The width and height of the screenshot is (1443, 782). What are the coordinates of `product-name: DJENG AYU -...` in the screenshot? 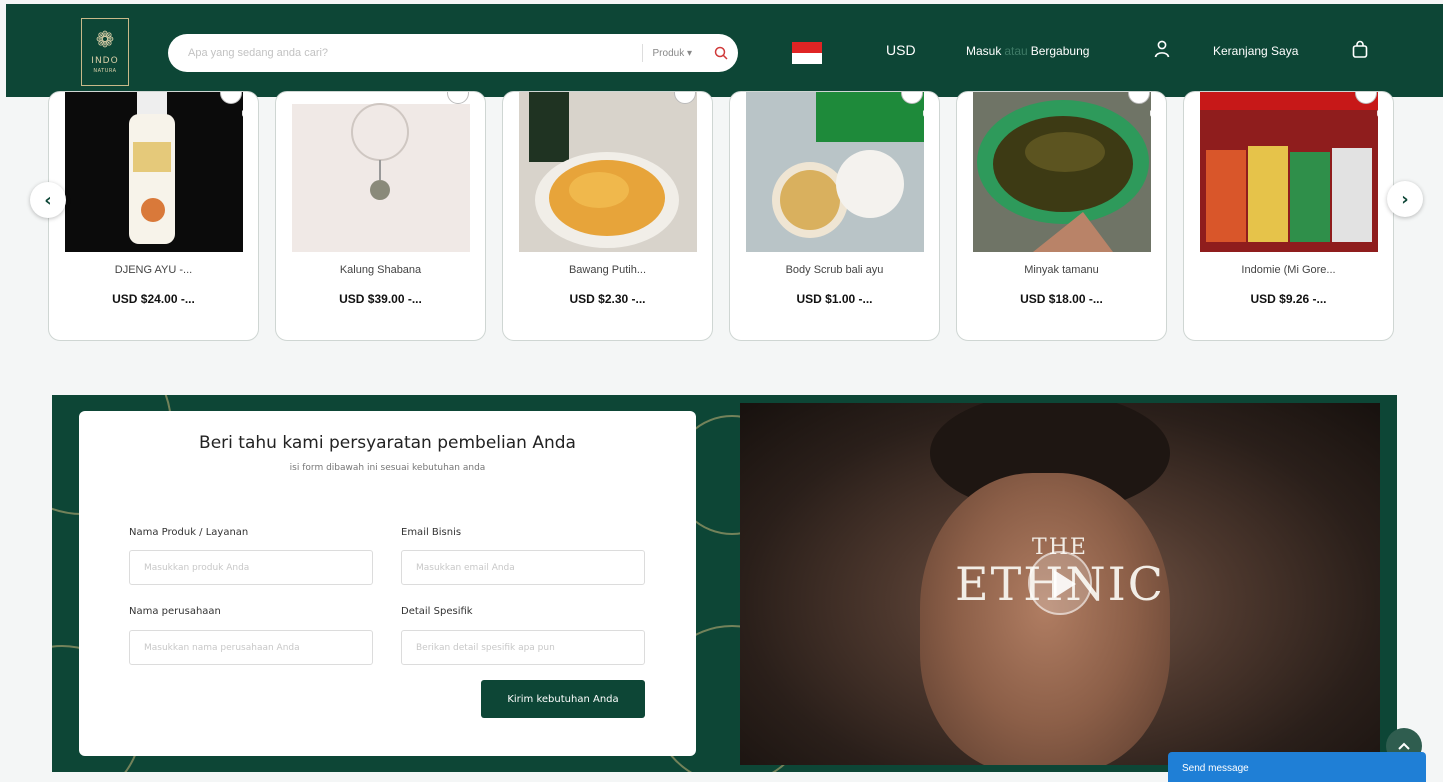 It's located at (153, 270).